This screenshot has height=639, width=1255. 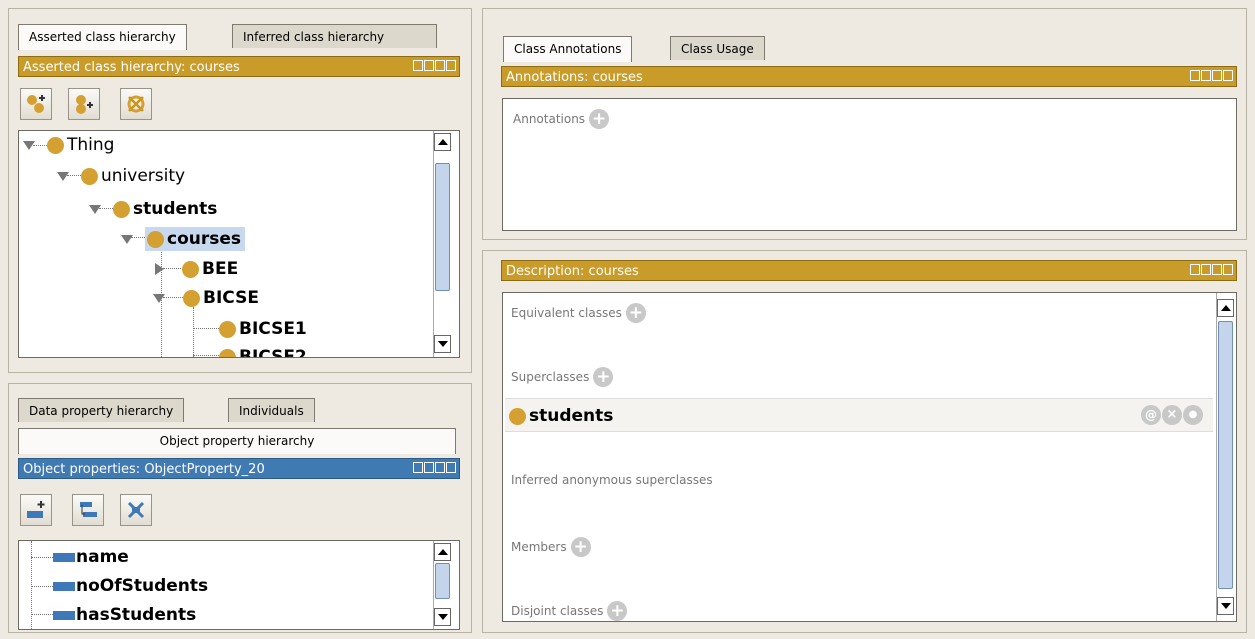 I want to click on add-equivalent-class-icon: +, so click(x=635, y=313).